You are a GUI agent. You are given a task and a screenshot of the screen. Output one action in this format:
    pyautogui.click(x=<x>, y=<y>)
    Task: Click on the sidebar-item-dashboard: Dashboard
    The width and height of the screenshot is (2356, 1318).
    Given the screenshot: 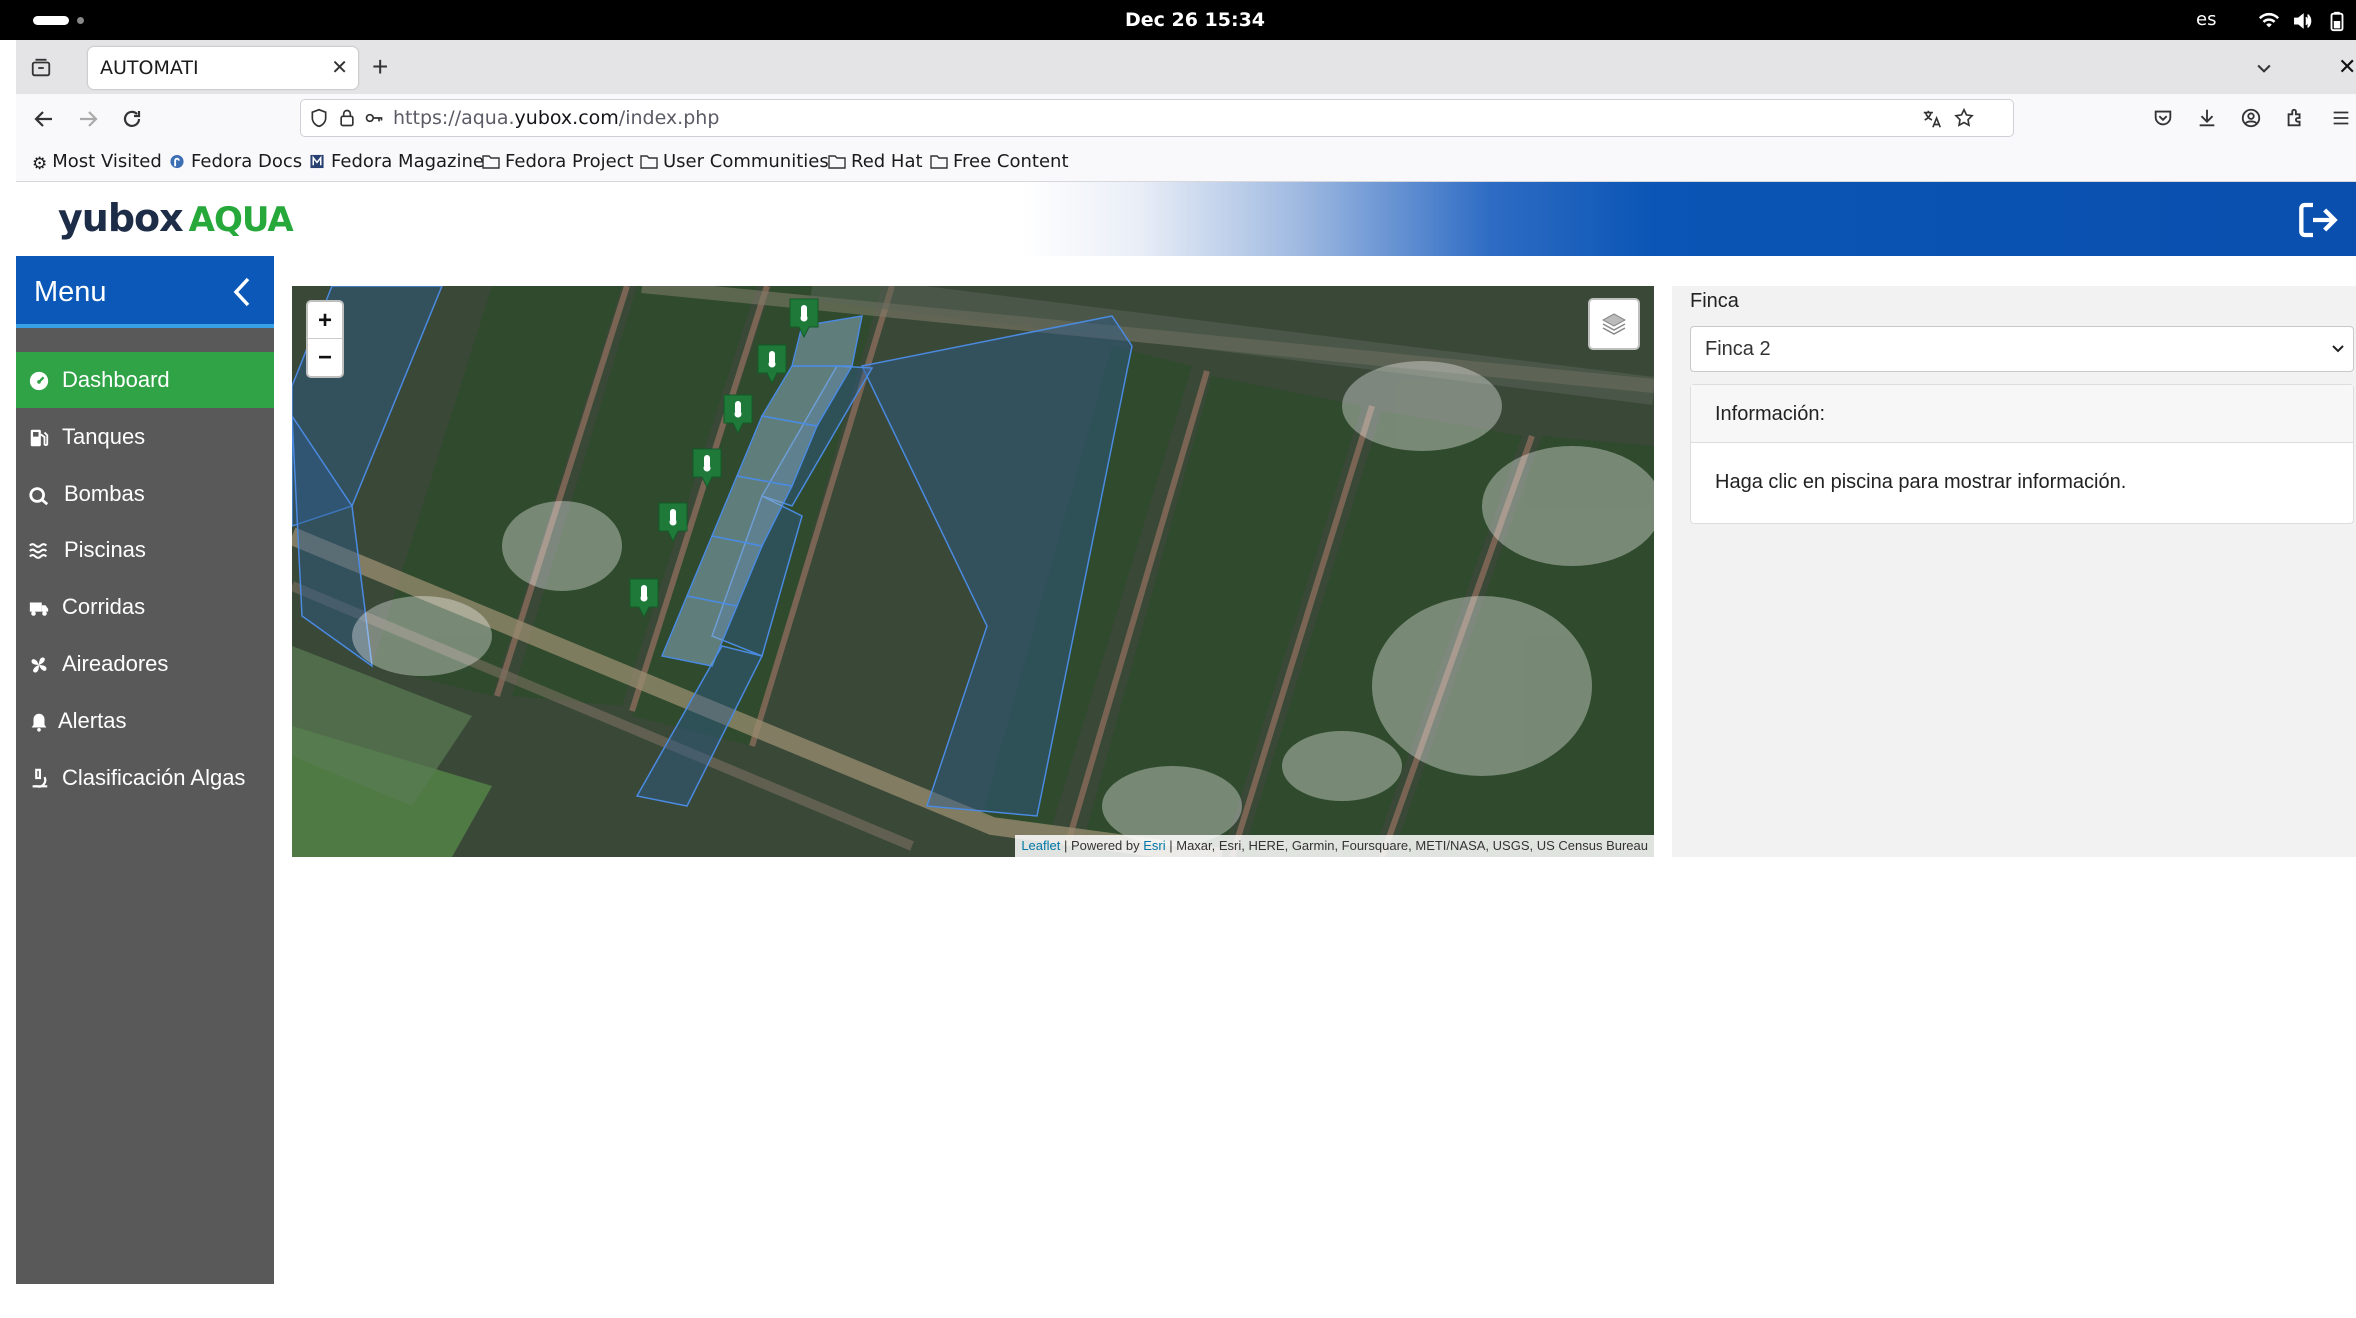 What is the action you would take?
    pyautogui.click(x=145, y=380)
    